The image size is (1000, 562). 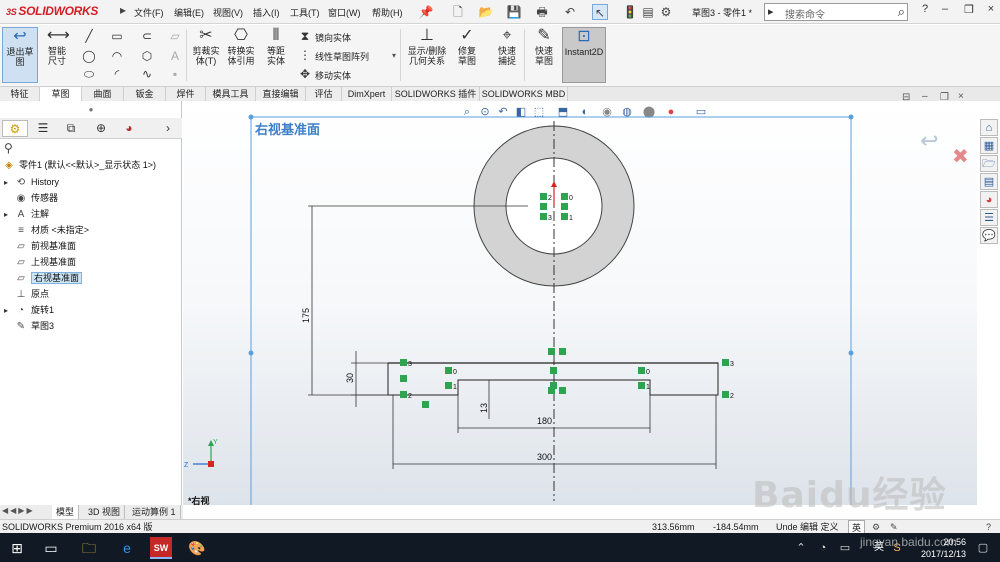 What do you see at coordinates (43, 128) in the screenshot?
I see `property-manager-tab-icon: ☰` at bounding box center [43, 128].